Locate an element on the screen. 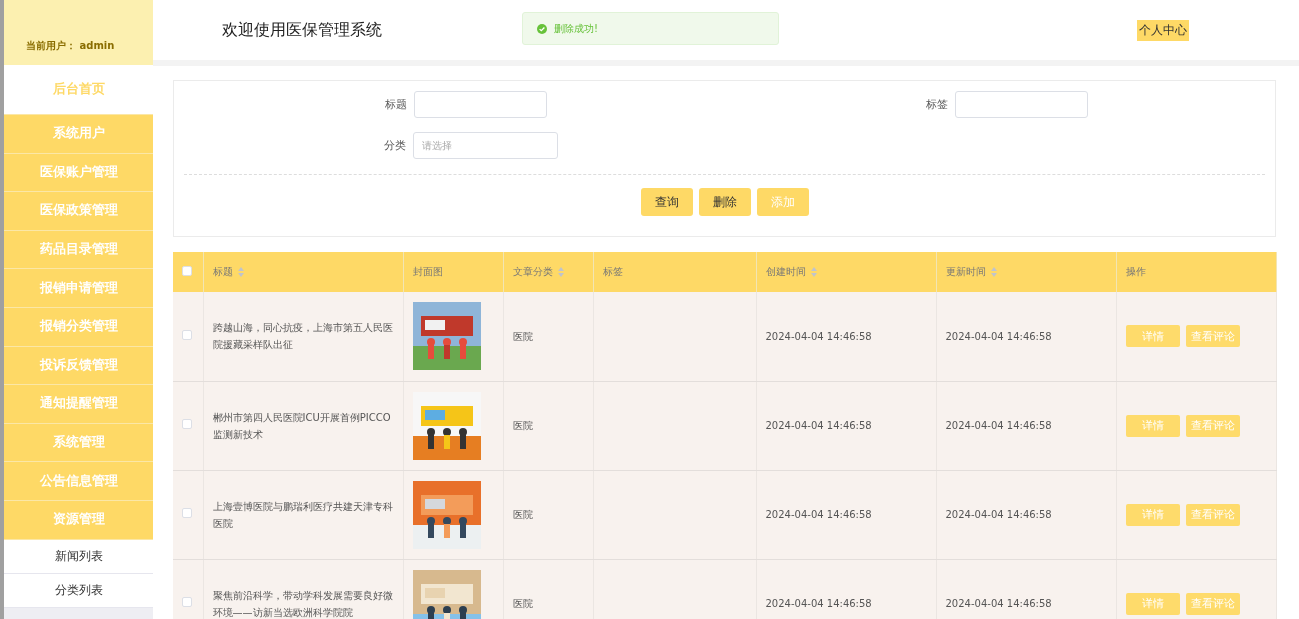 The height and width of the screenshot is (619, 1299). sidebar-item: 医保政策管理 is located at coordinates (78, 211).